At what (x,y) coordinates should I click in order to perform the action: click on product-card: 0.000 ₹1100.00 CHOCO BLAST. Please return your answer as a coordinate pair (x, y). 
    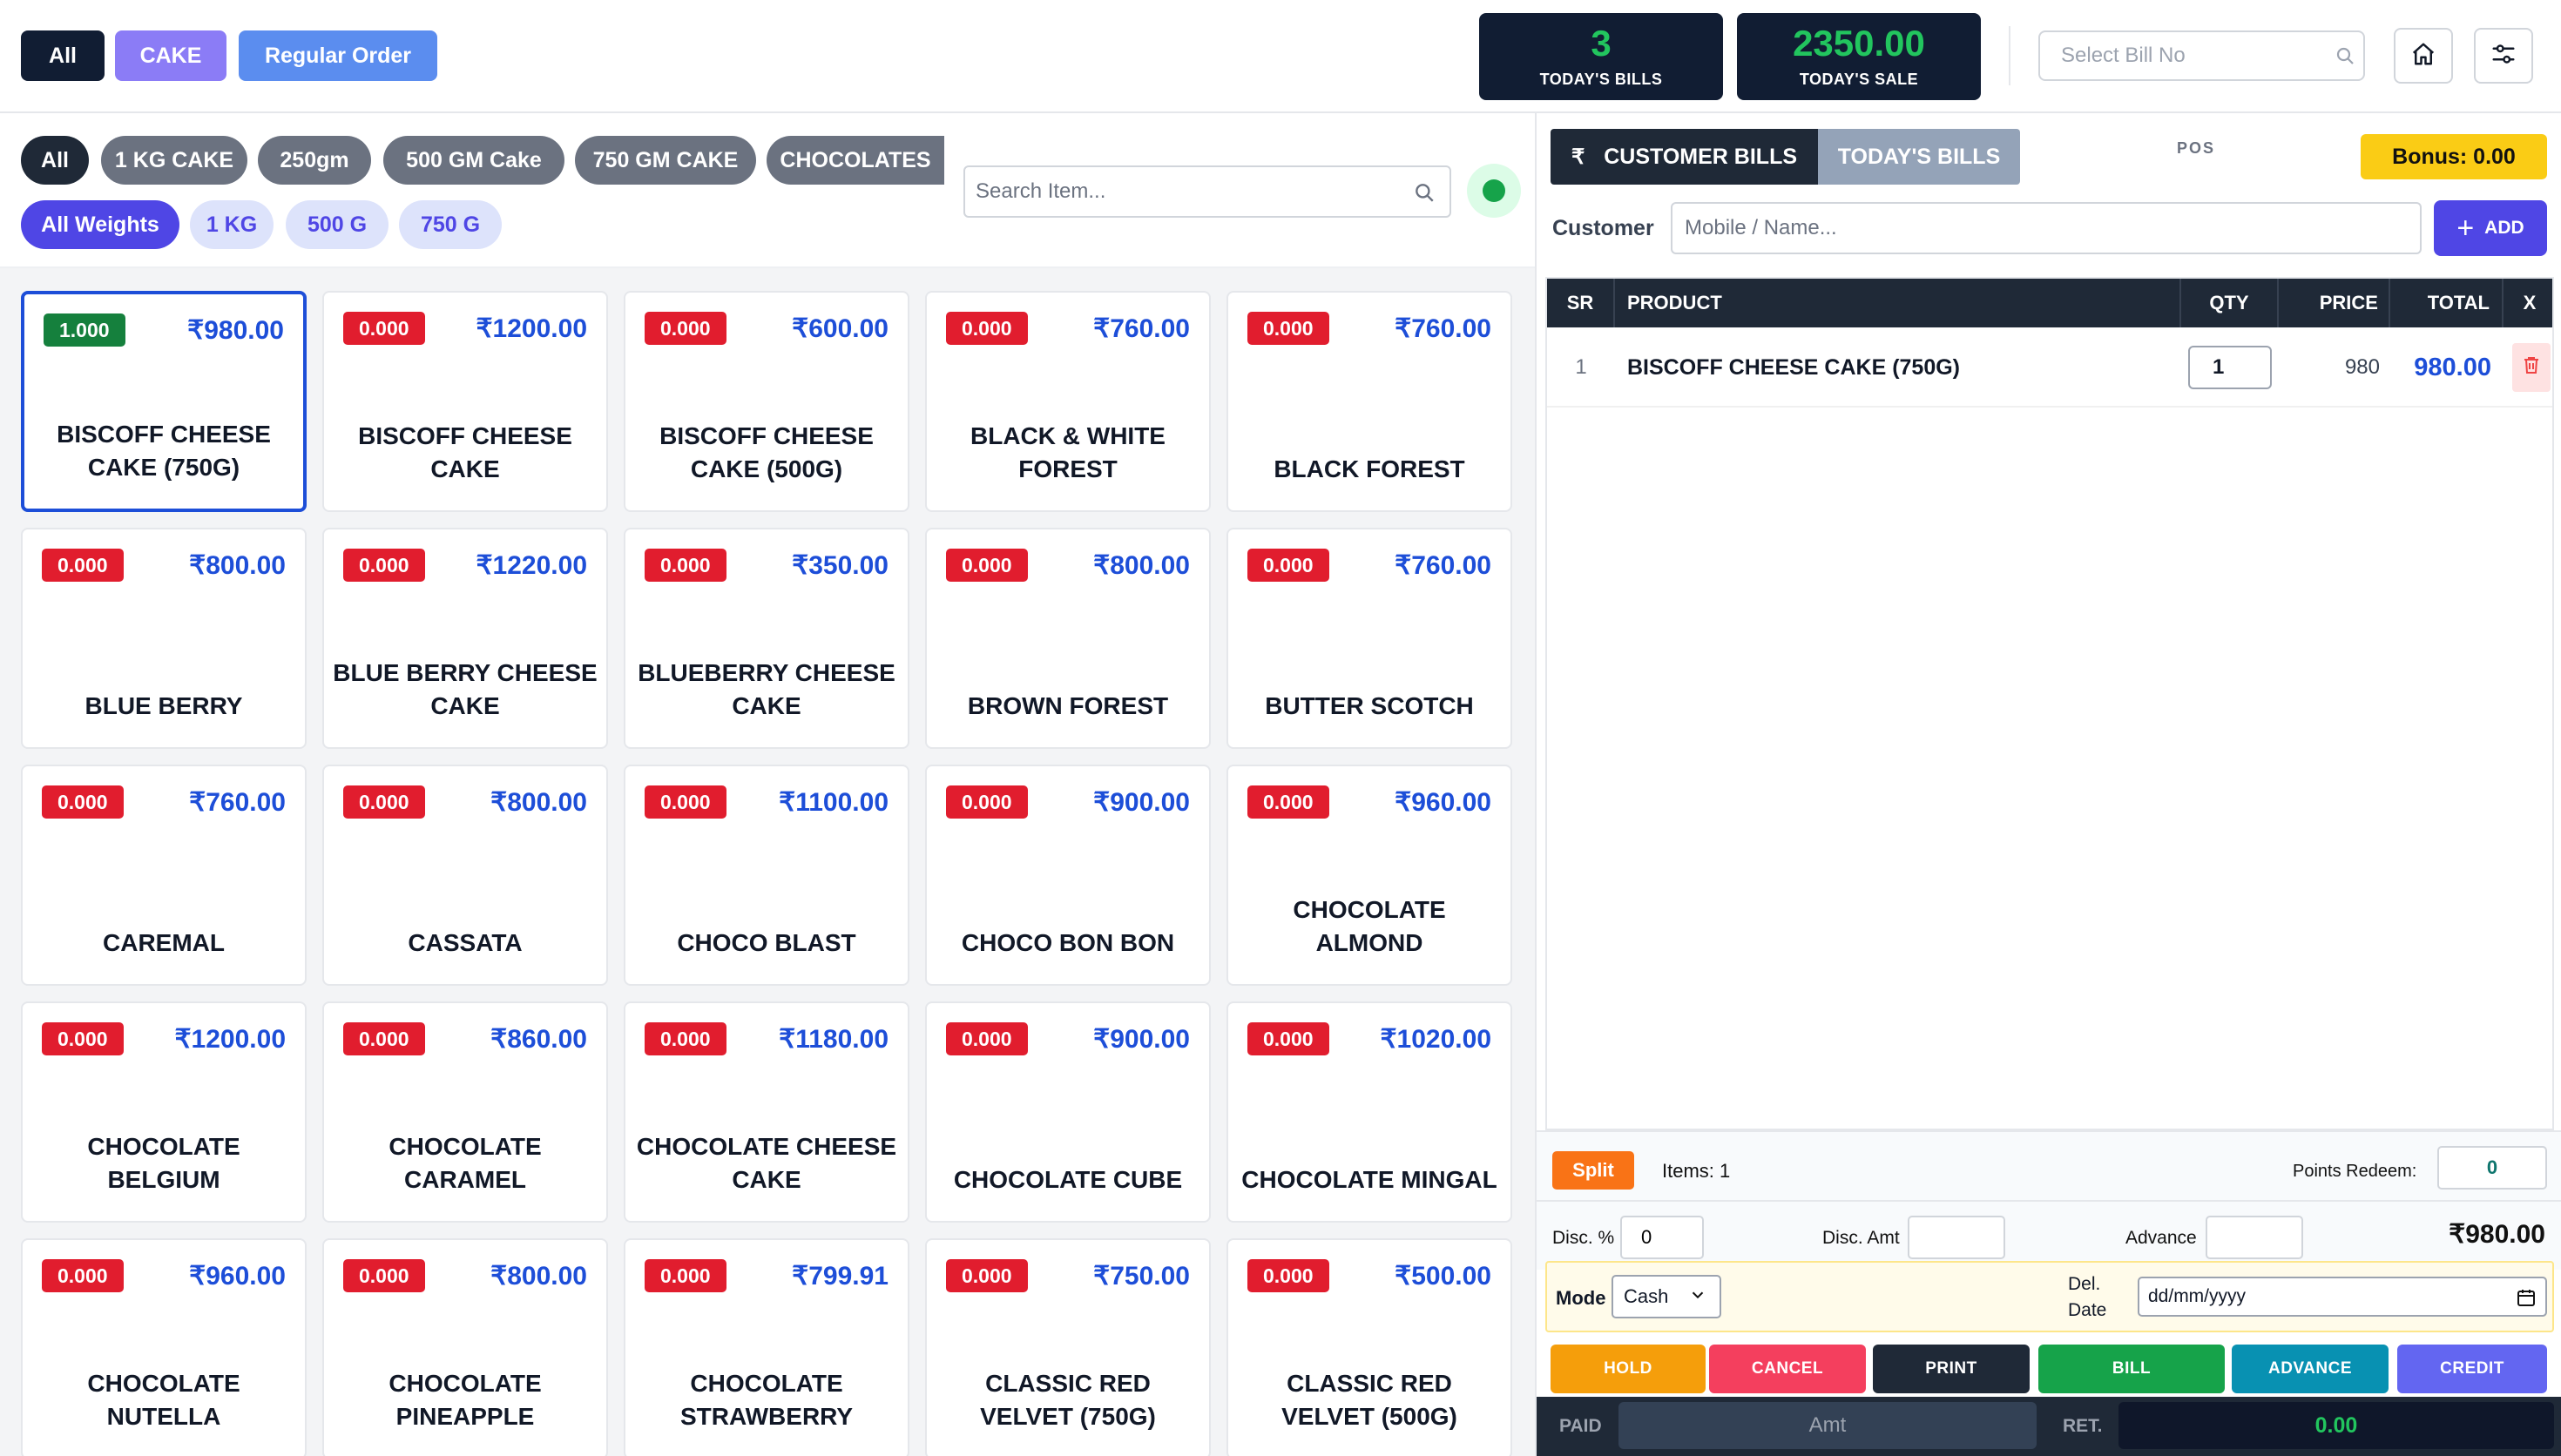
    Looking at the image, I should click on (766, 875).